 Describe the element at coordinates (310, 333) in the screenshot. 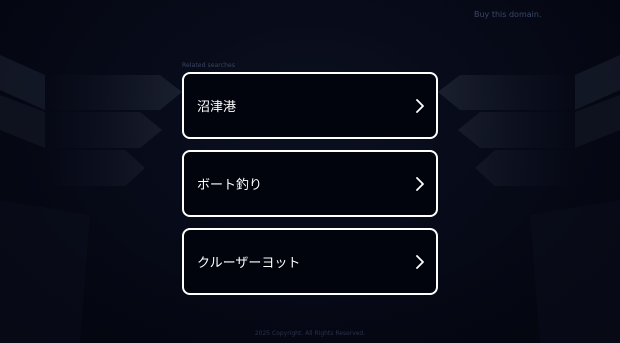

I see `footer-copyright: 2025 Copyright. All Rights Reserved.` at that location.